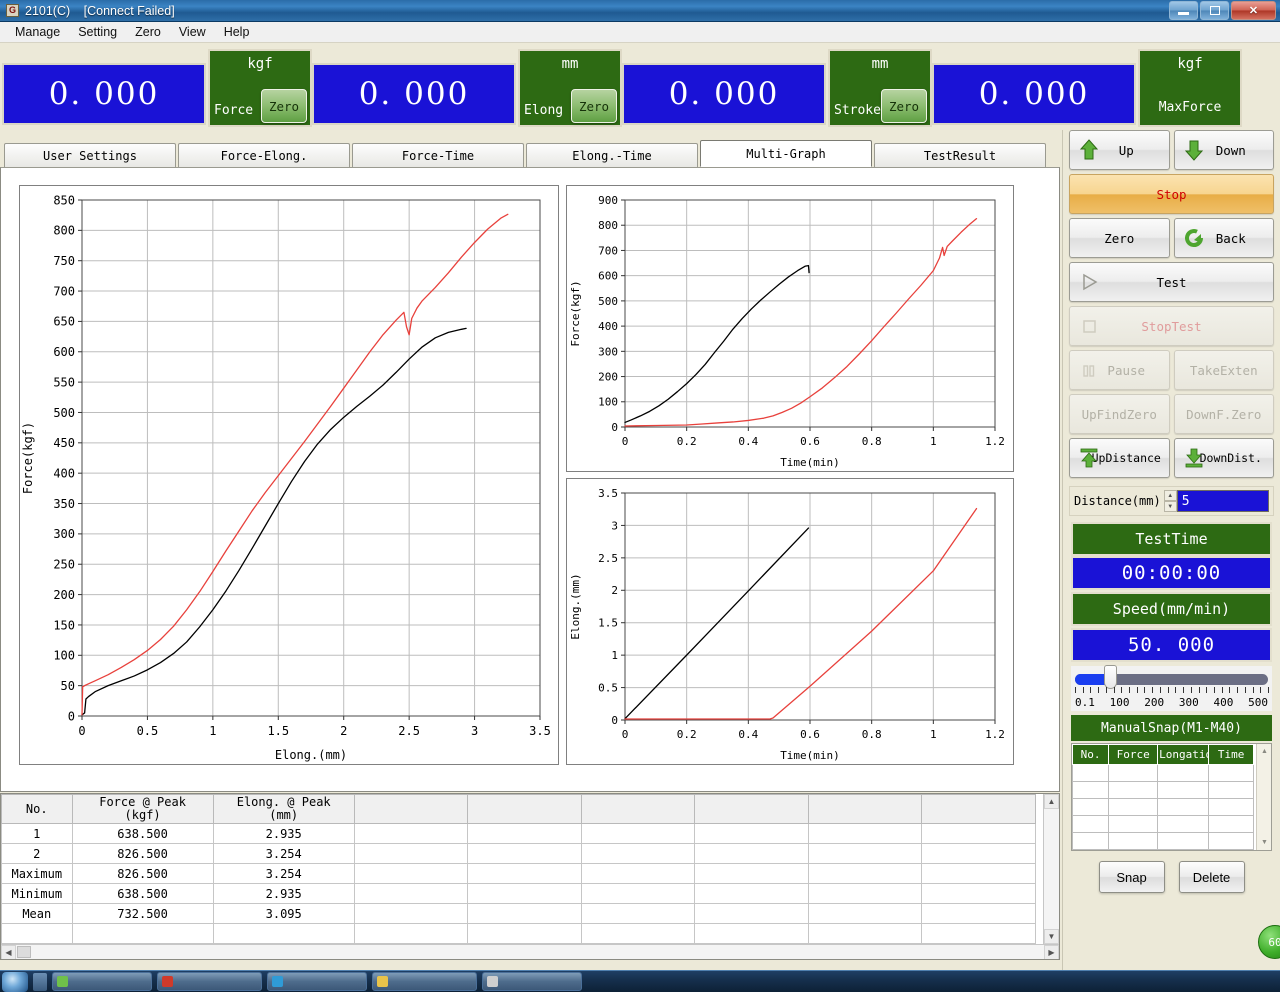 Image resolution: width=1280 pixels, height=992 pixels. What do you see at coordinates (518, 873) in the screenshot?
I see `table-row: Maximum 826.500 3.254` at bounding box center [518, 873].